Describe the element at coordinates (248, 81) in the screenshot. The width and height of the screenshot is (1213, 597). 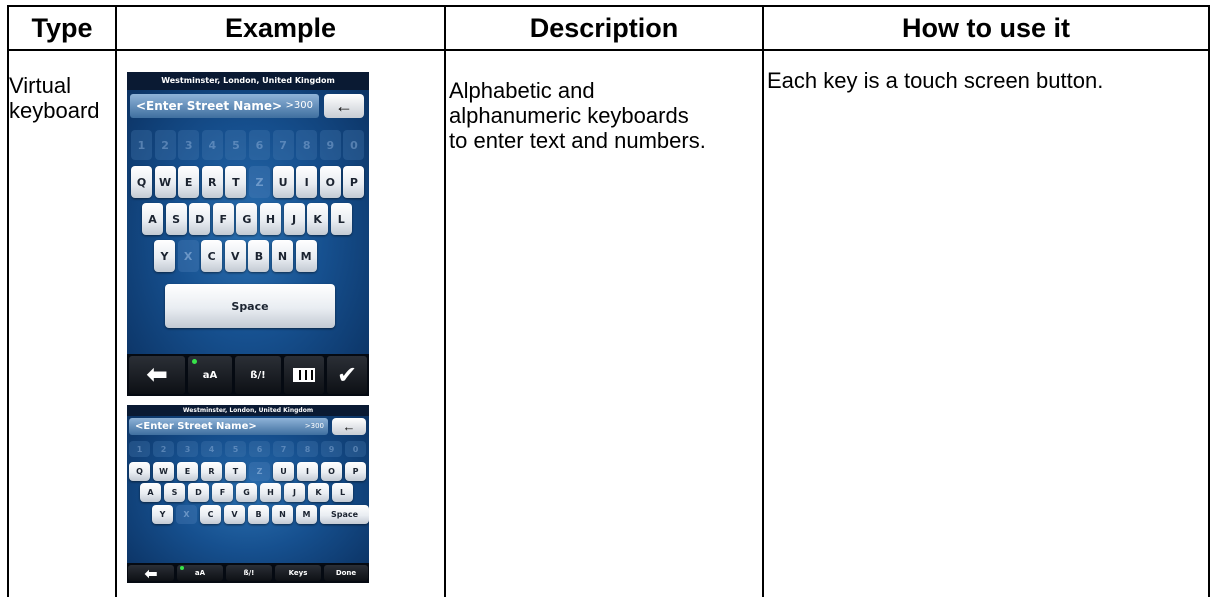
I see `location-title: Westminster, London, United Kingdom` at that location.